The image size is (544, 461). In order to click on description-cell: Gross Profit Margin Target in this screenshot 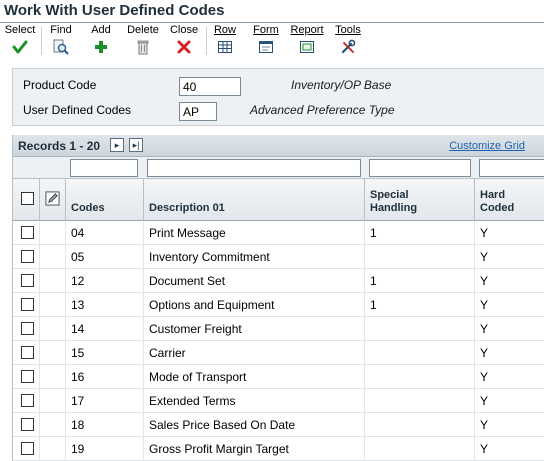, I will do `click(254, 449)`.